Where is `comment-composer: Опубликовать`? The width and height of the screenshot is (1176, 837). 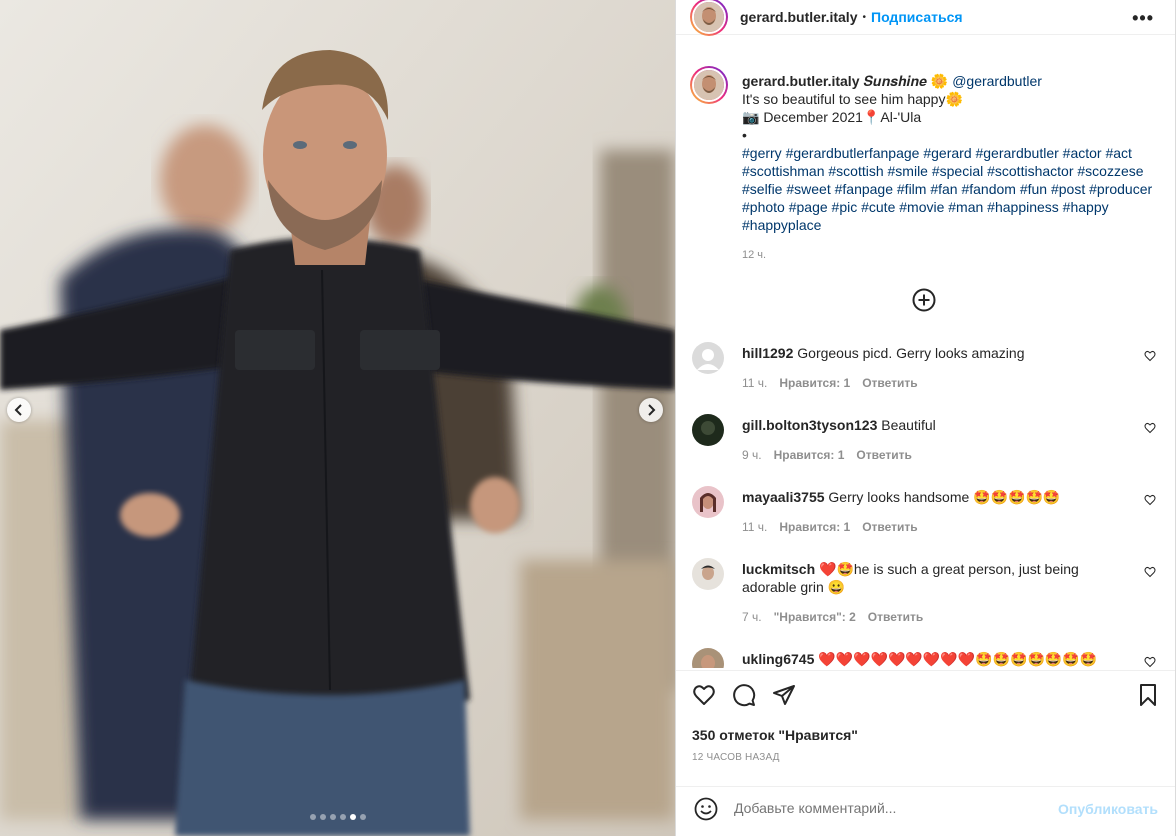 comment-composer: Опубликовать is located at coordinates (926, 811).